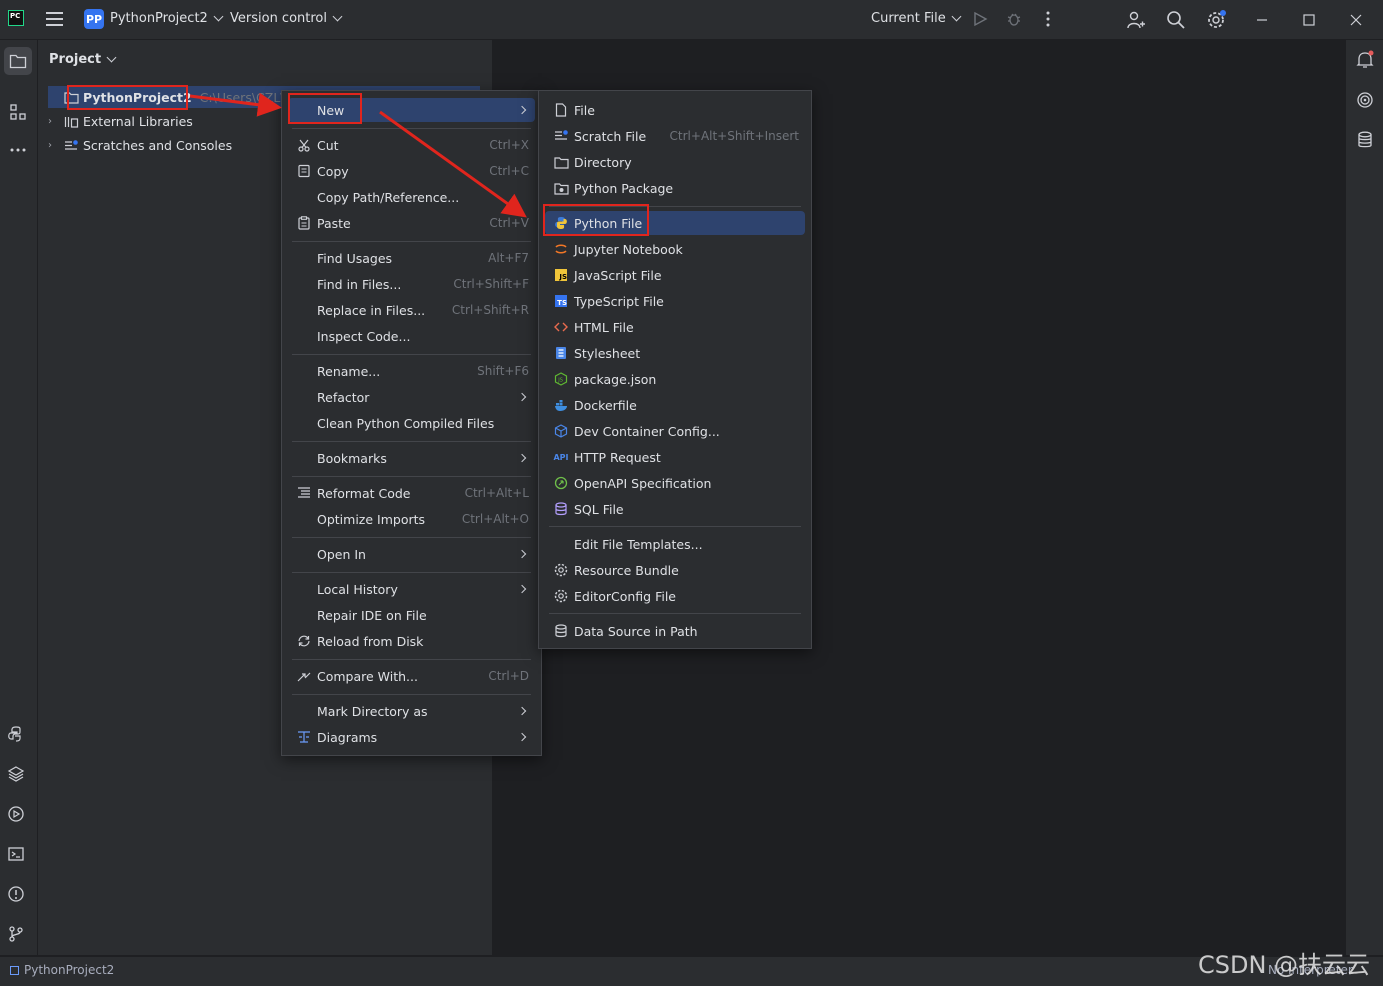 The image size is (1383, 986). What do you see at coordinates (69, 970) in the screenshot?
I see `status-project-label: PythonProject2` at bounding box center [69, 970].